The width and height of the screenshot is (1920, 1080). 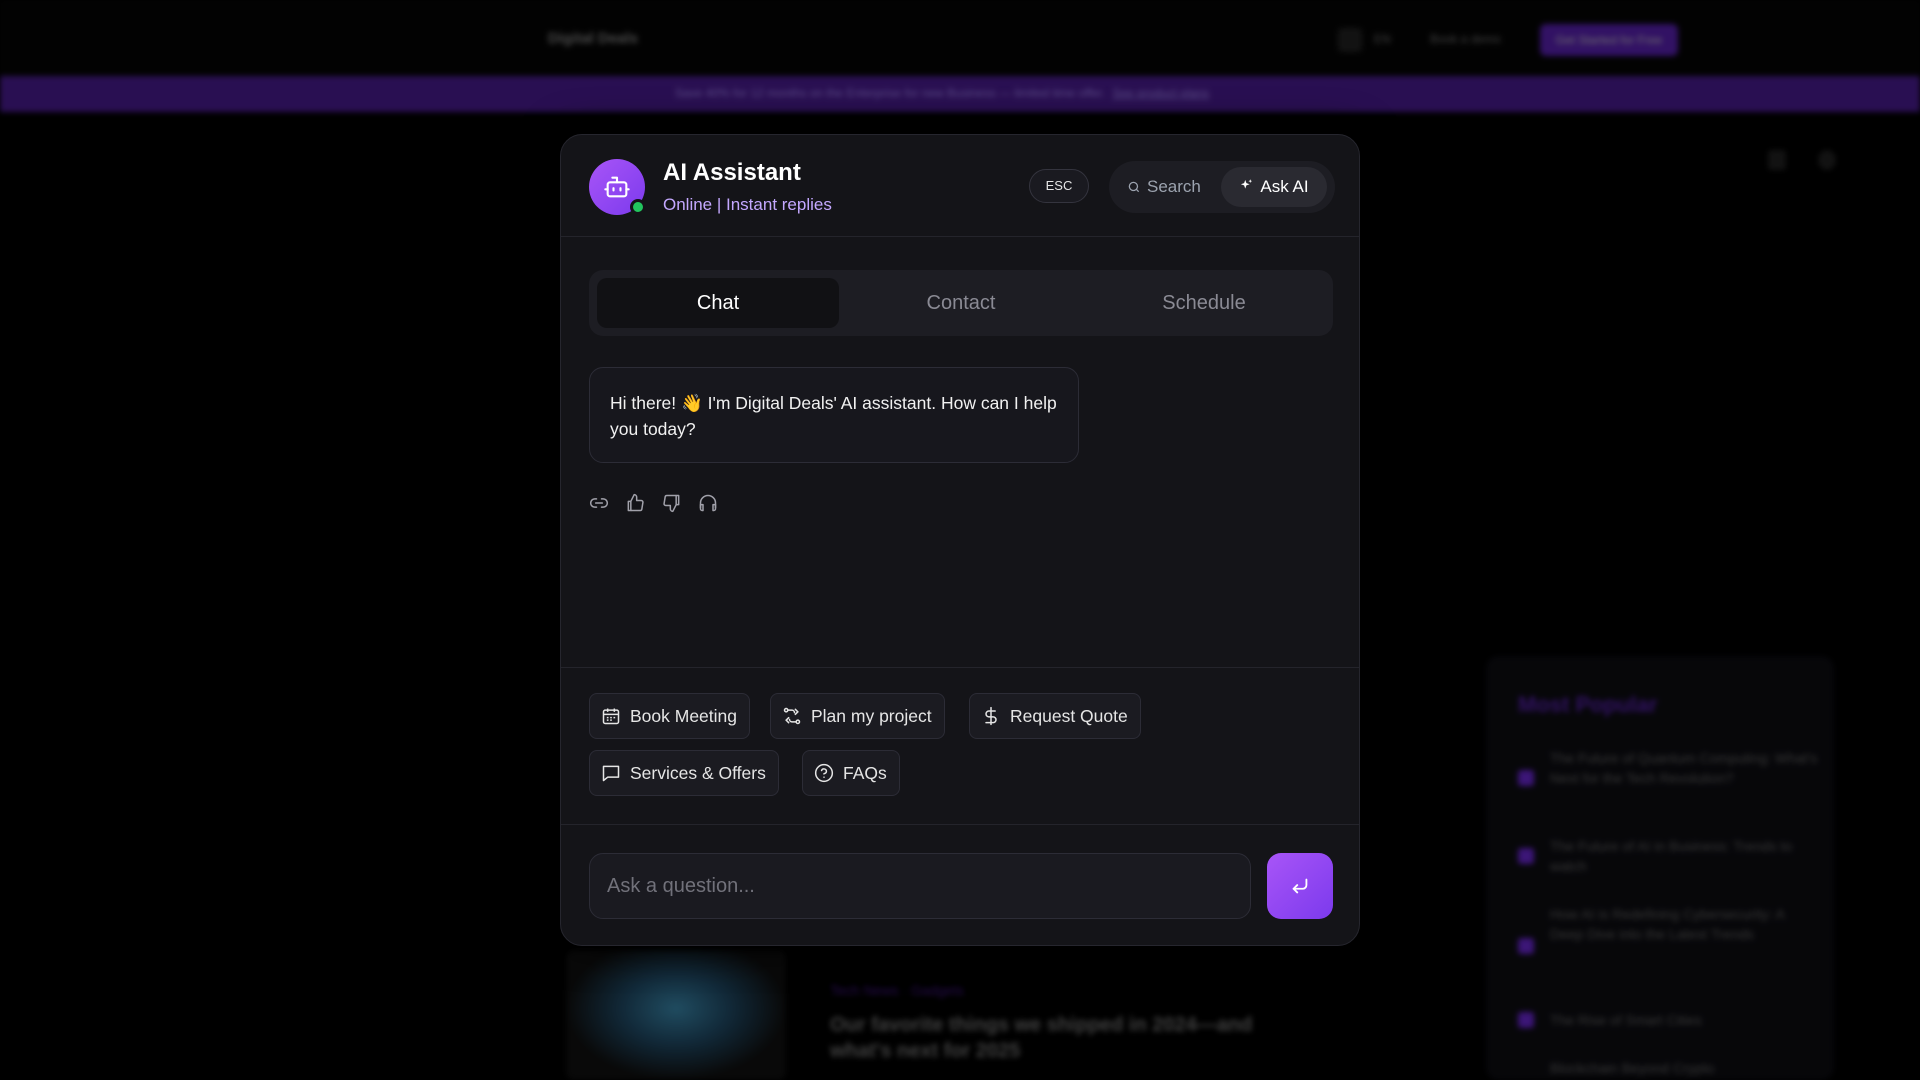 I want to click on plan-project-chip: Plan my project, so click(x=857, y=716).